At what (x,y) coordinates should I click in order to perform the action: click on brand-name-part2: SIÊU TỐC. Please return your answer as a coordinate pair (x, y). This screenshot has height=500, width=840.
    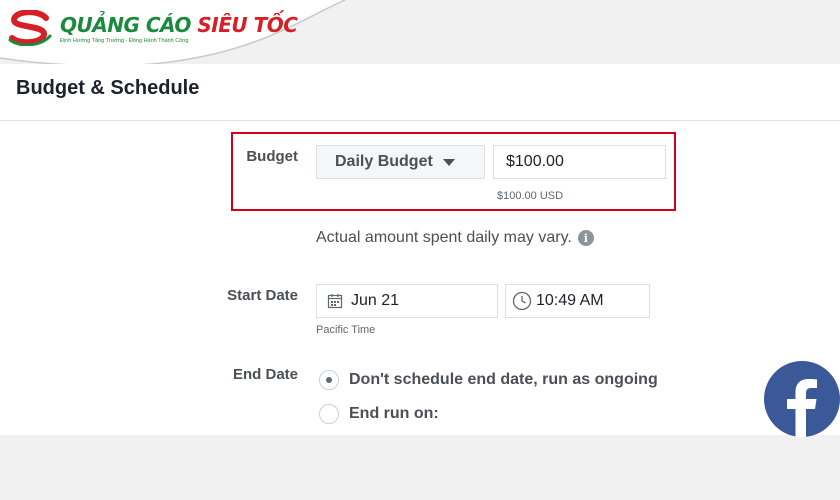
    Looking at the image, I should click on (247, 25).